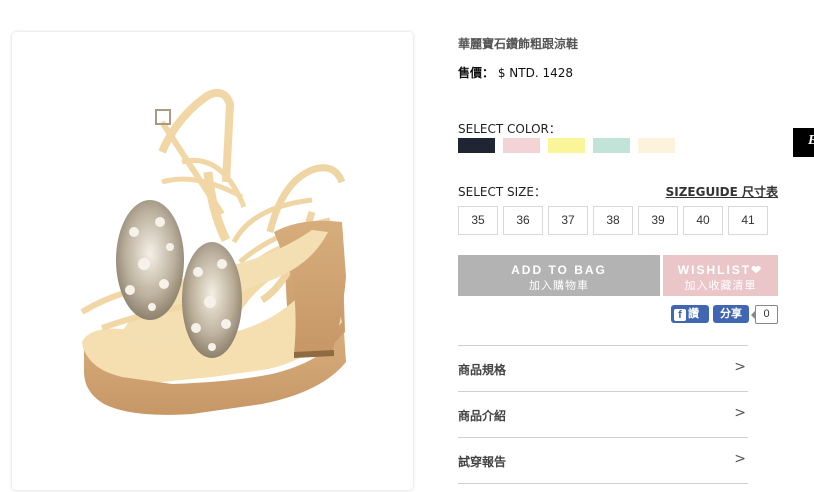 This screenshot has height=492, width=814. Describe the element at coordinates (731, 314) in the screenshot. I see `facebook-share-button: 分享` at that location.